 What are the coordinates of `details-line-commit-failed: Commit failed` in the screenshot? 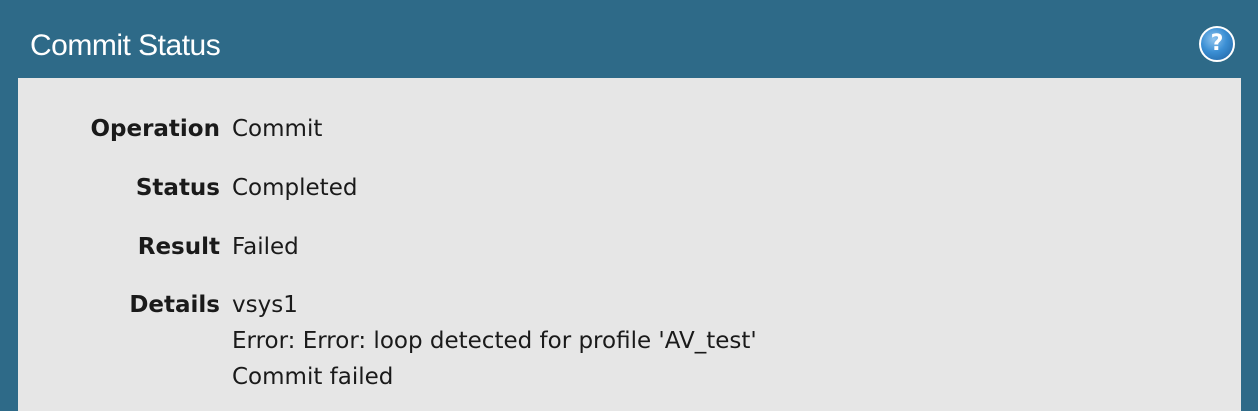 It's located at (313, 377).